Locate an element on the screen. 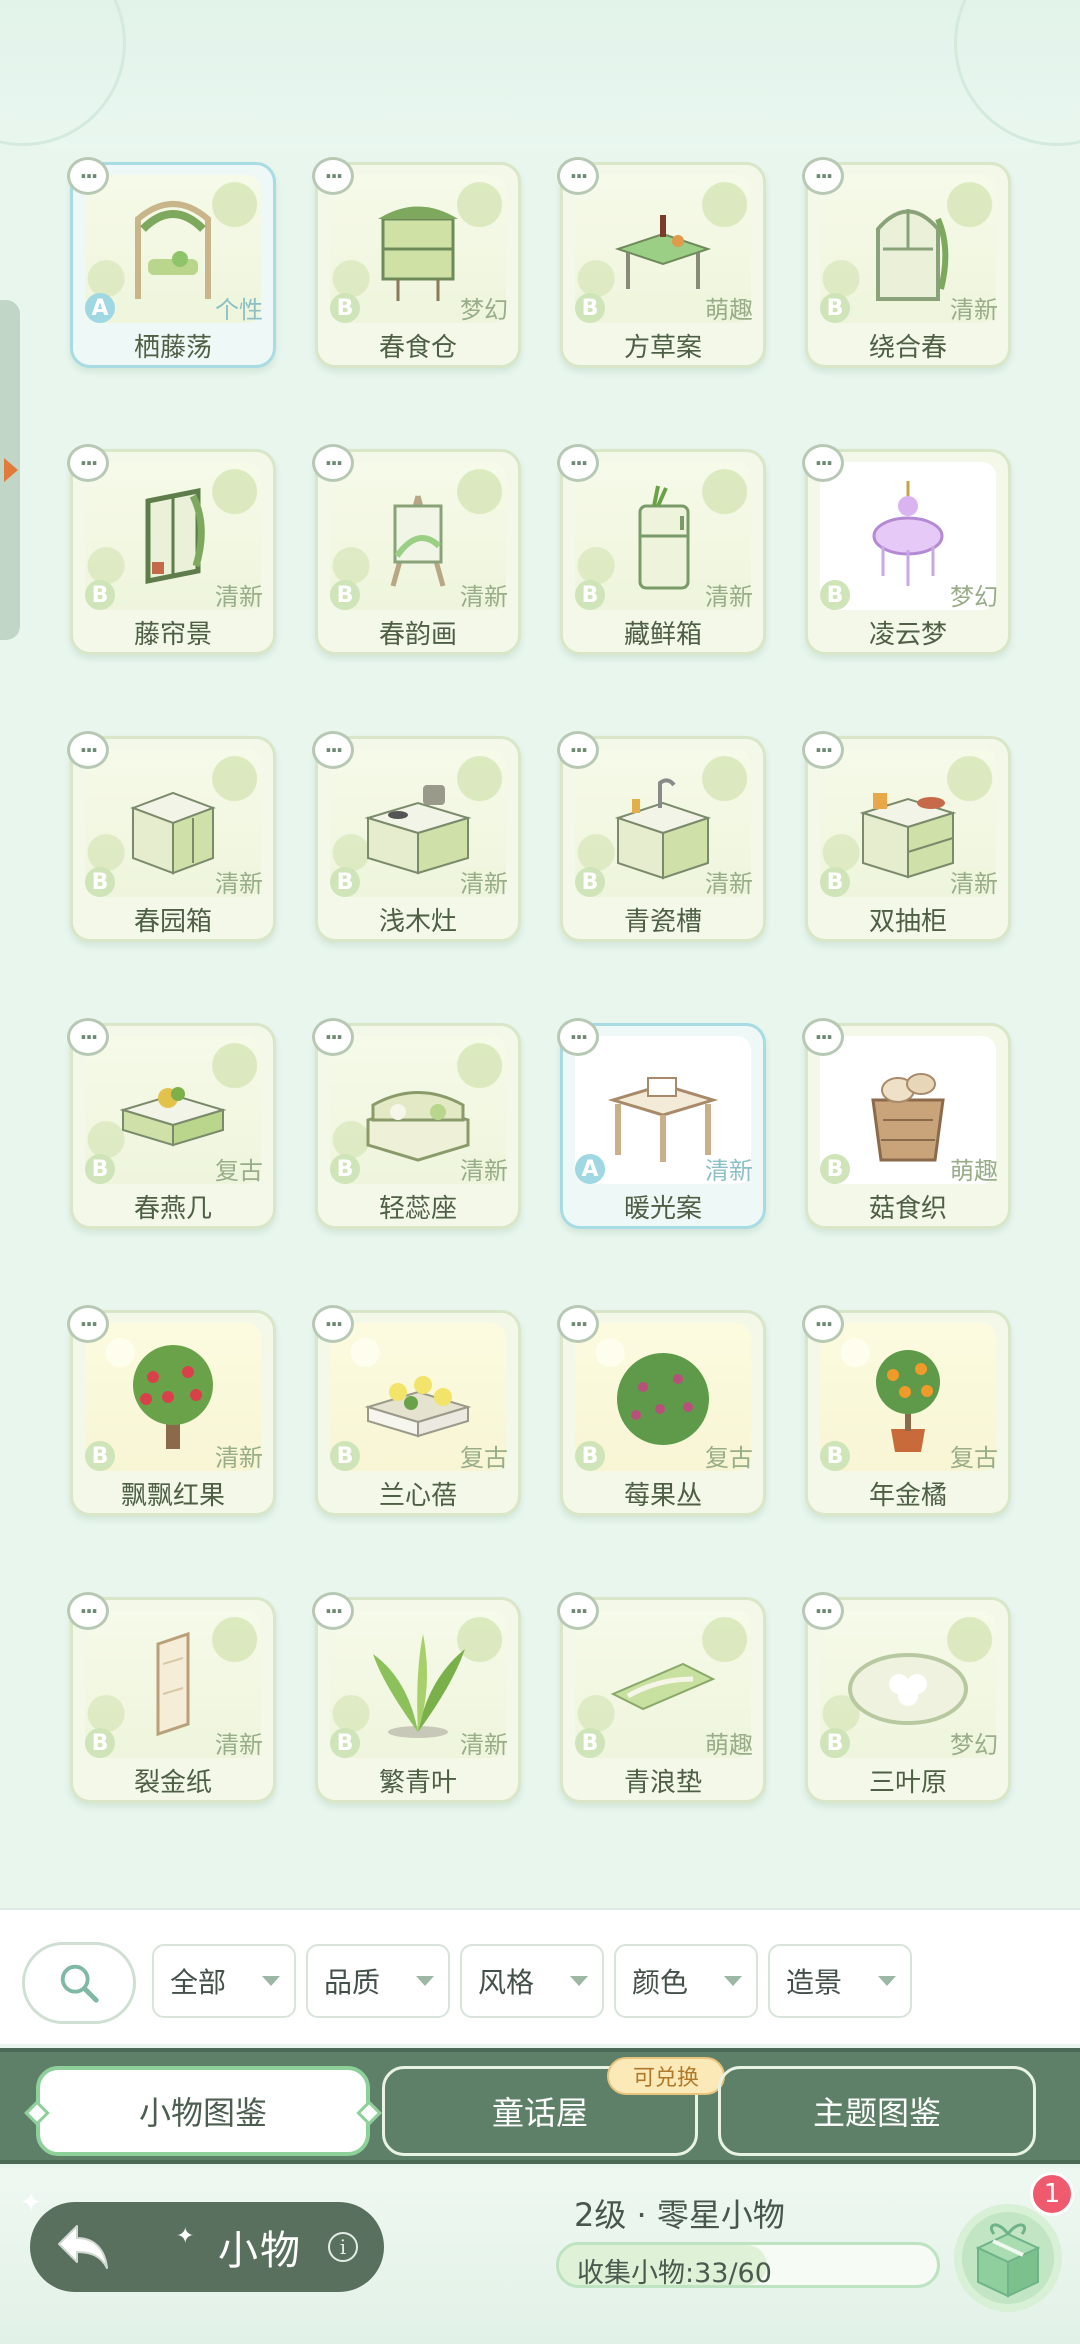  item-card: ··· B 清新 藏鲜箱 is located at coordinates (661, 549).